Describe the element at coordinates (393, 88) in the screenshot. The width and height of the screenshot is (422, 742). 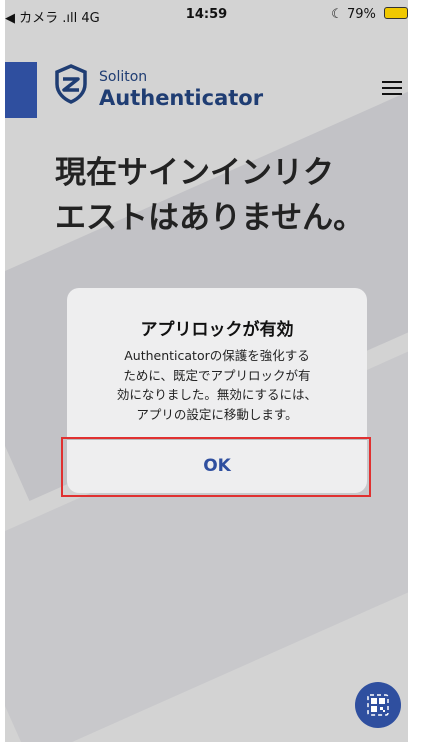
I see `hamburger-menu-icon` at that location.